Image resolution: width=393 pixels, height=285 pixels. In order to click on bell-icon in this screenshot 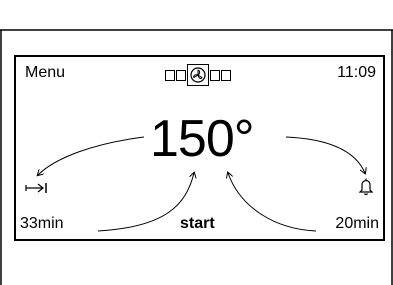, I will do `click(366, 187)`.